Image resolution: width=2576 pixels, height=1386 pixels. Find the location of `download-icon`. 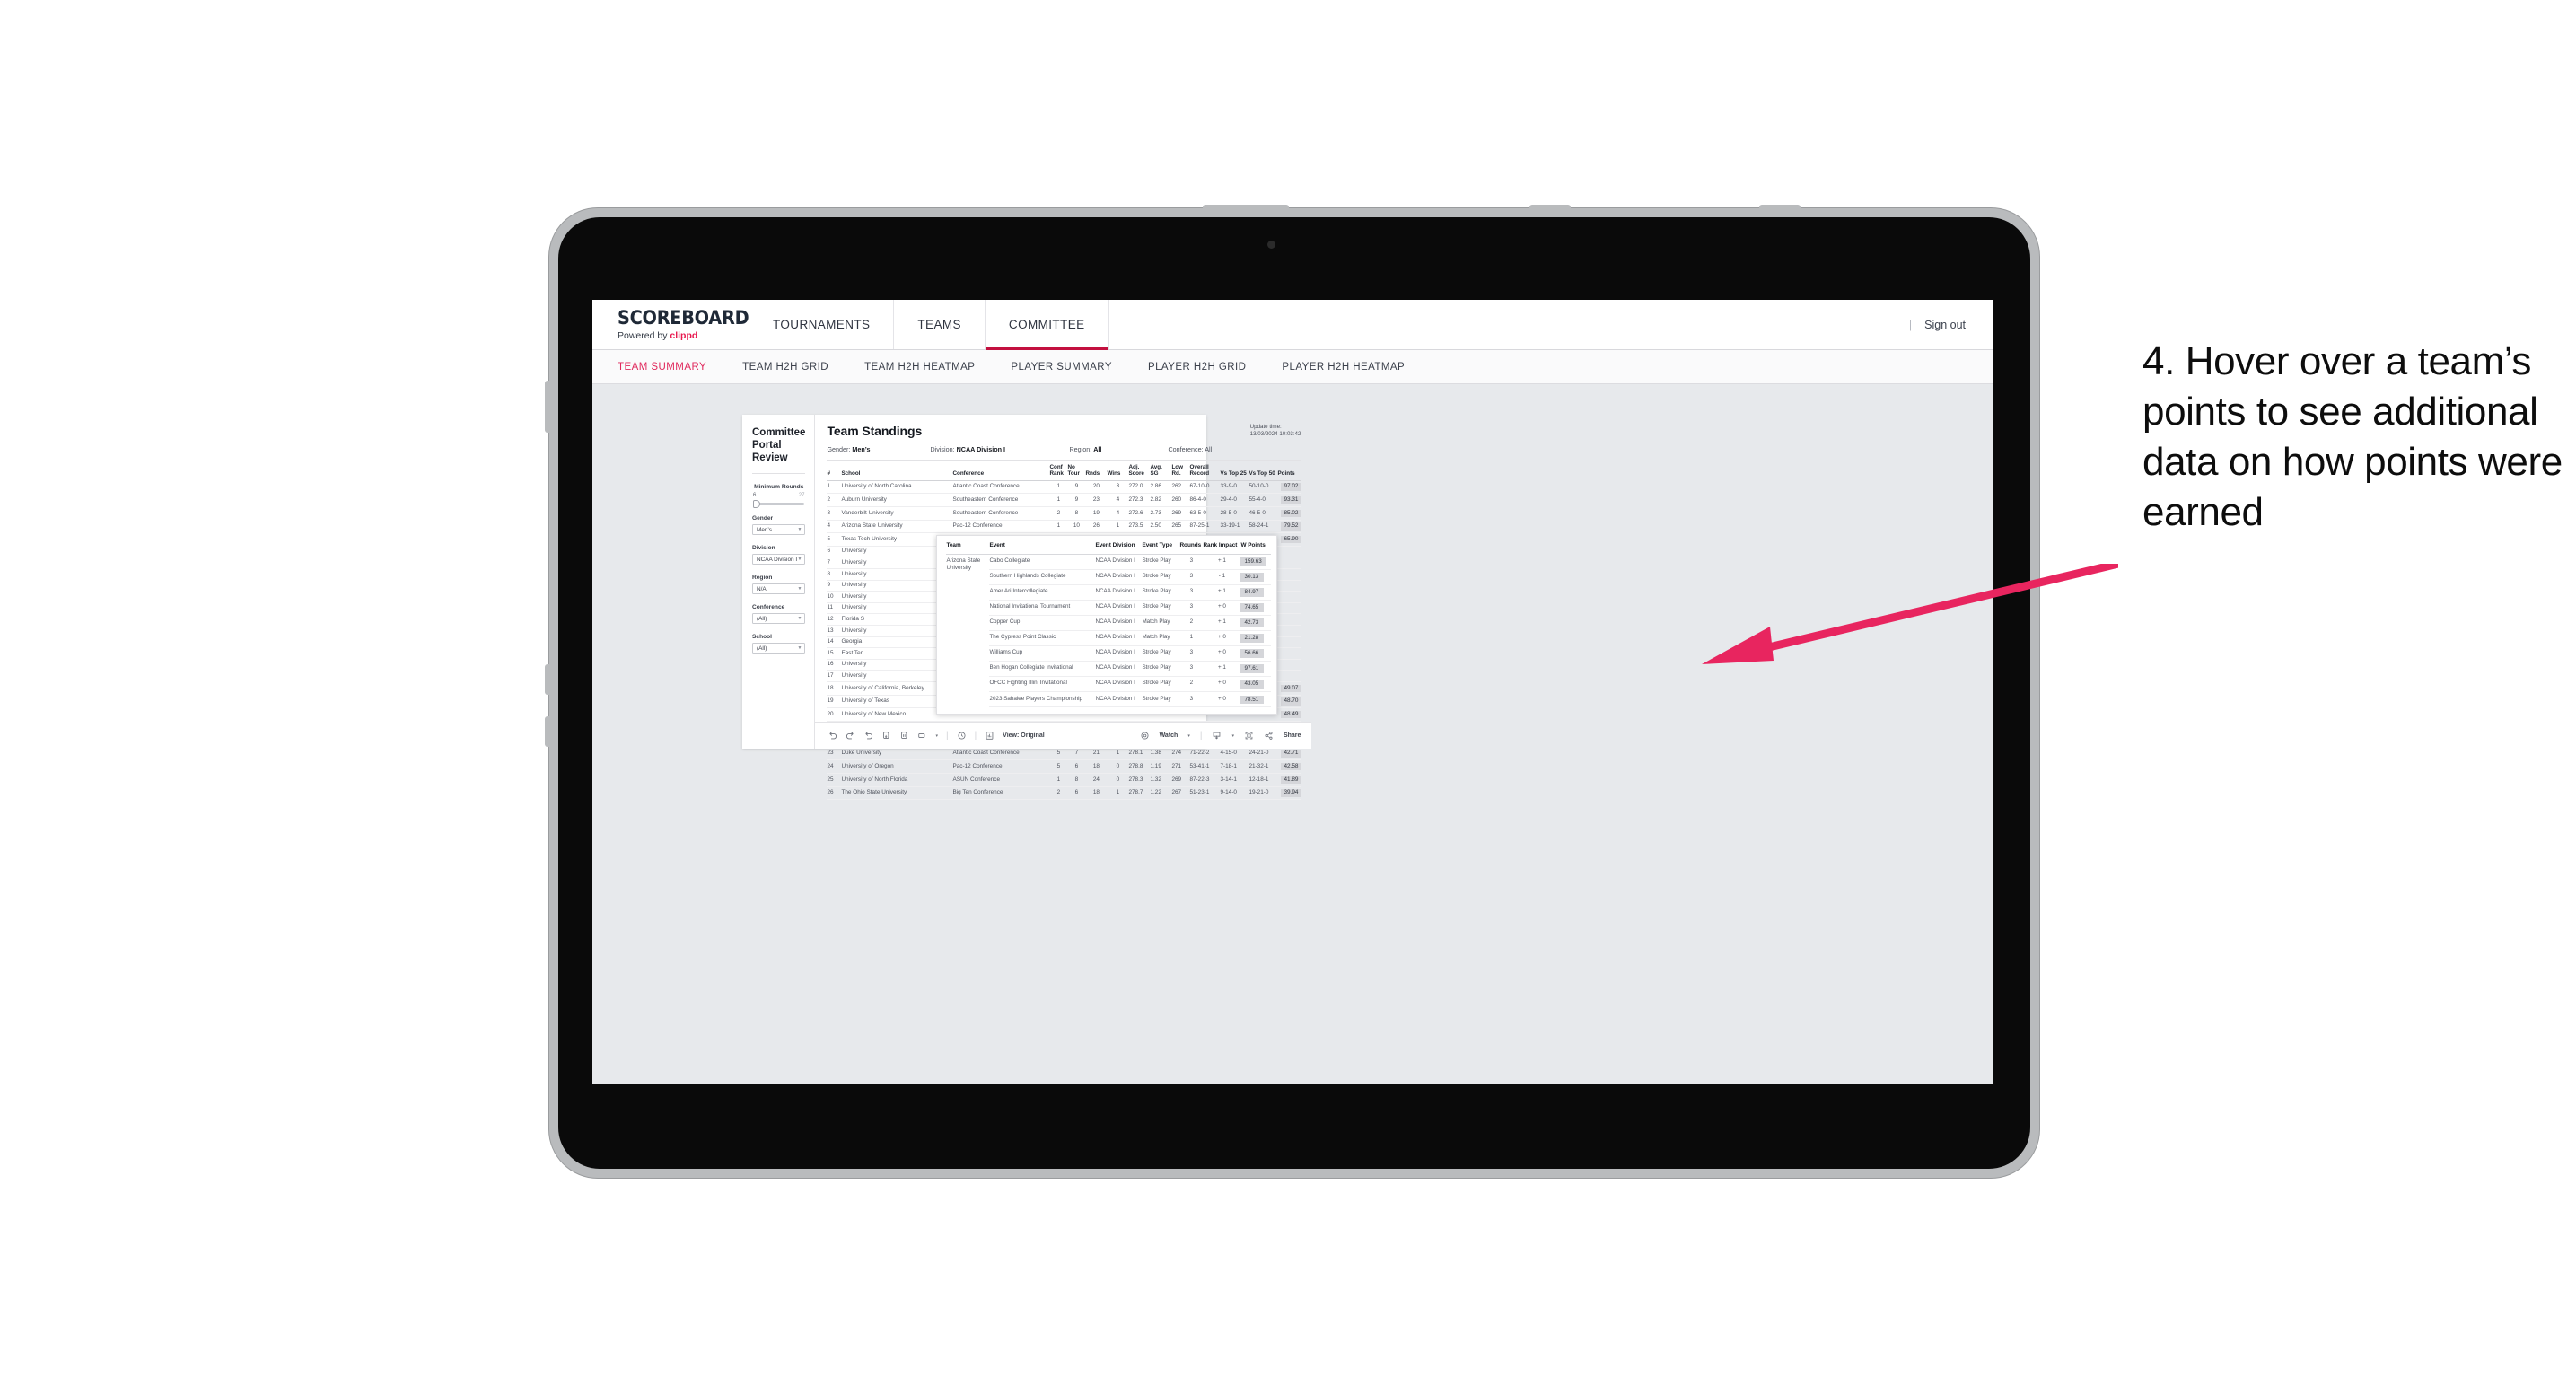

download-icon is located at coordinates (1217, 736).